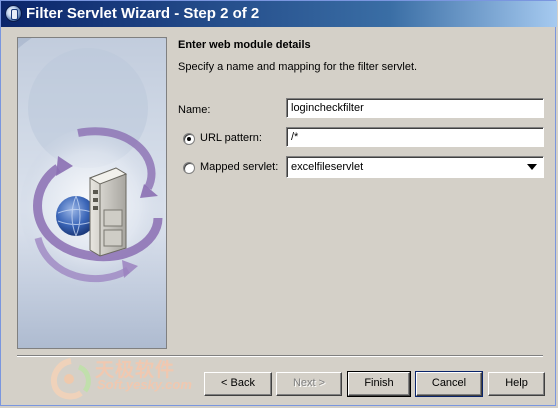 This screenshot has height=408, width=558. What do you see at coordinates (13, 13) in the screenshot?
I see `app-icon` at bounding box center [13, 13].